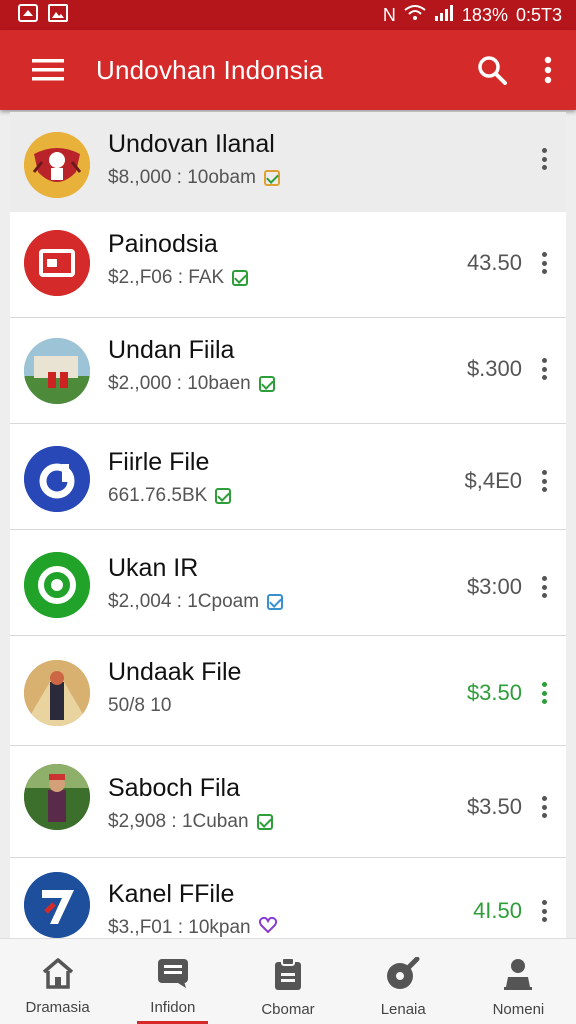 Image resolution: width=576 pixels, height=1024 pixels. I want to click on tab-label: Lenaia, so click(403, 1009).